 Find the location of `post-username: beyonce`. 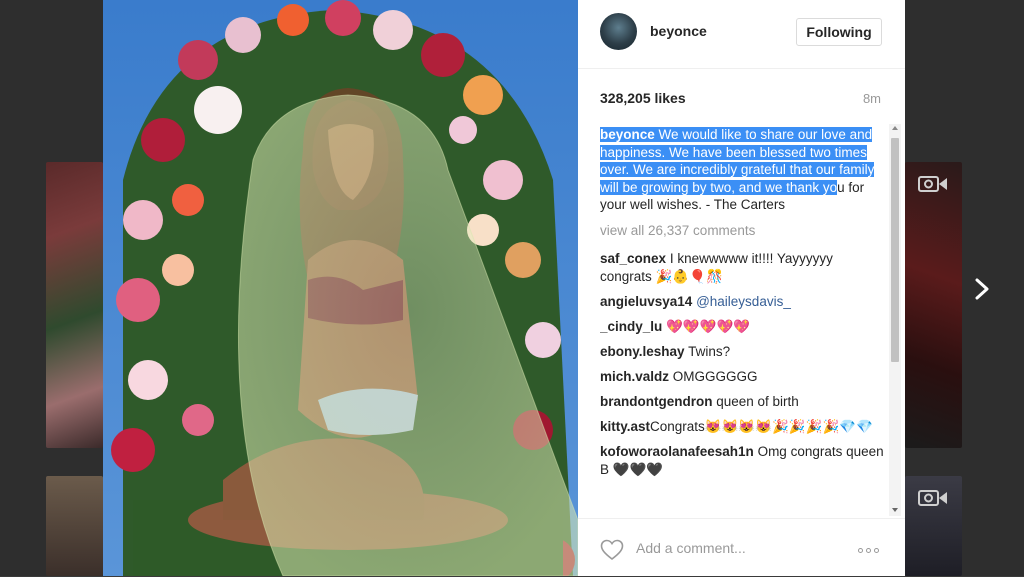

post-username: beyonce is located at coordinates (678, 31).